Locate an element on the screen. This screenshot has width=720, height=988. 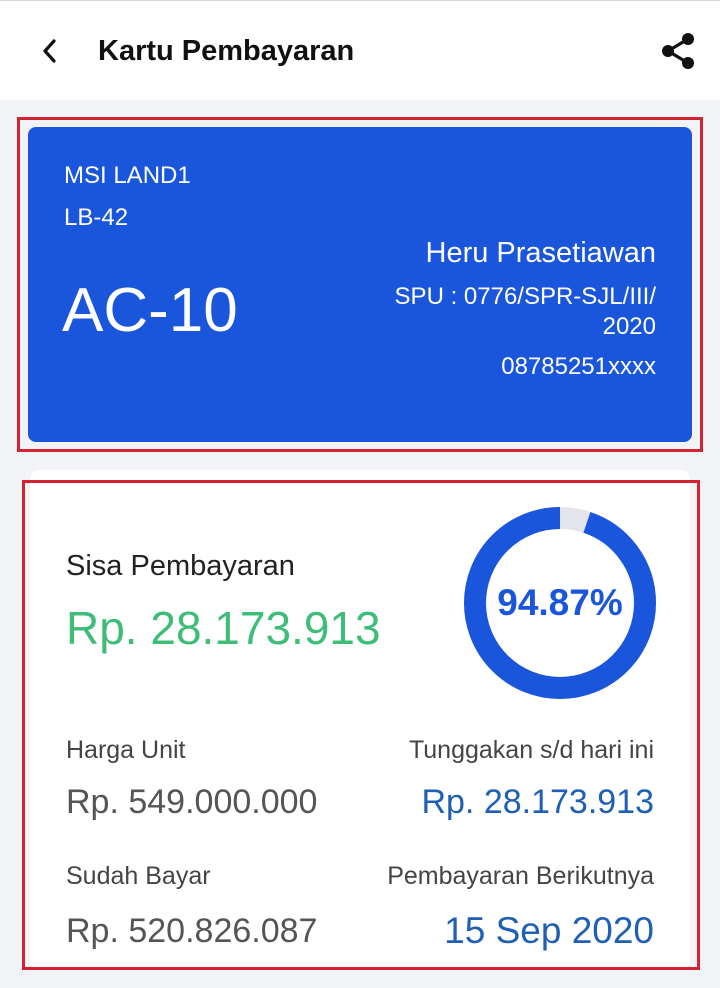
app-bar: Kartu Pembayaran is located at coordinates (360, 50).